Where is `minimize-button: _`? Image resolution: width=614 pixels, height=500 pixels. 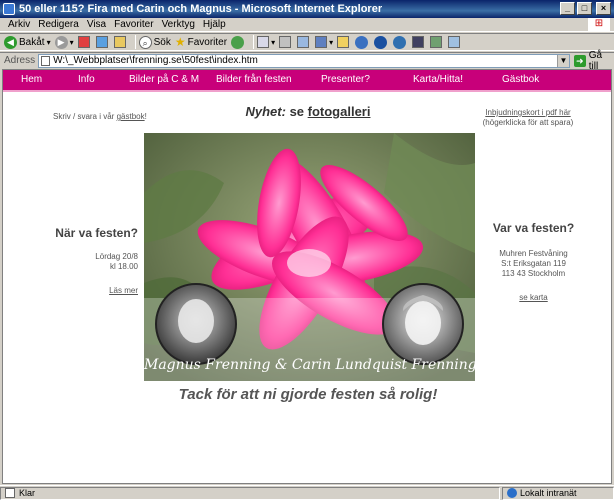 minimize-button: _ is located at coordinates (567, 8).